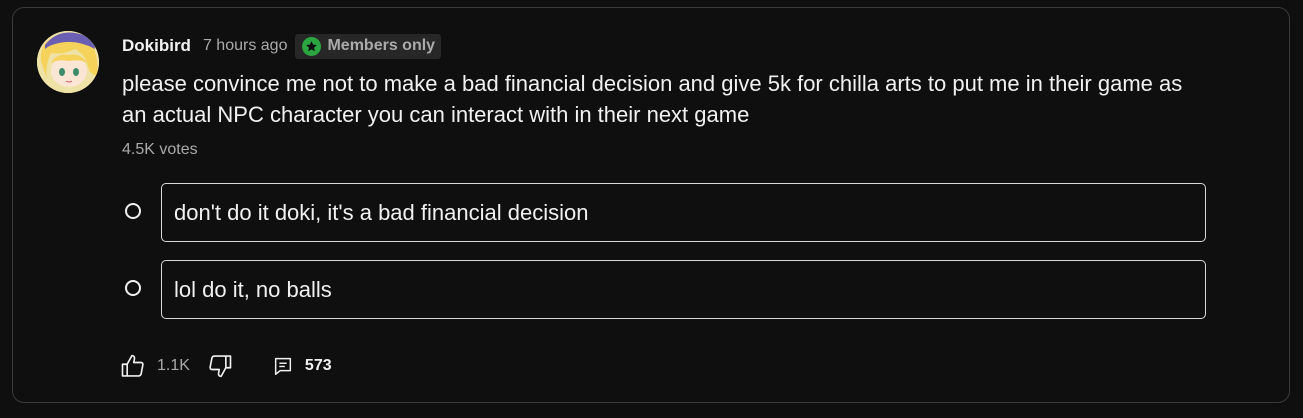 This screenshot has width=1303, height=418. Describe the element at coordinates (173, 365) in the screenshot. I see `like-count: 1.1K` at that location.